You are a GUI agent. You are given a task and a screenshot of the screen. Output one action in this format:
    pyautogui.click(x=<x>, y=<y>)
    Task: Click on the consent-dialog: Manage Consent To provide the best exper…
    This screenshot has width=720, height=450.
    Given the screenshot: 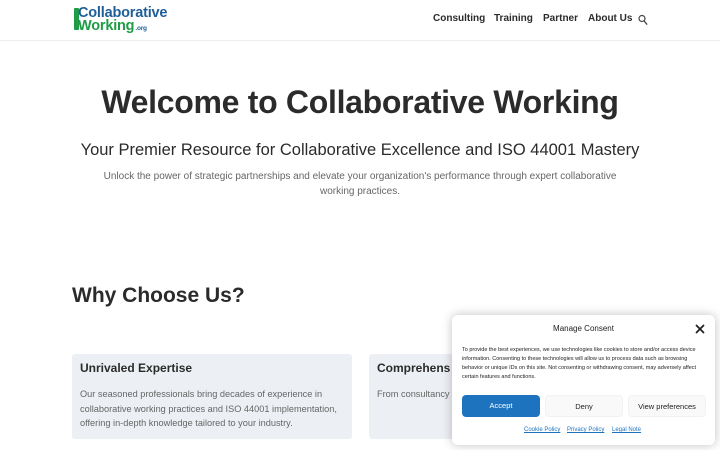 What is the action you would take?
    pyautogui.click(x=583, y=380)
    